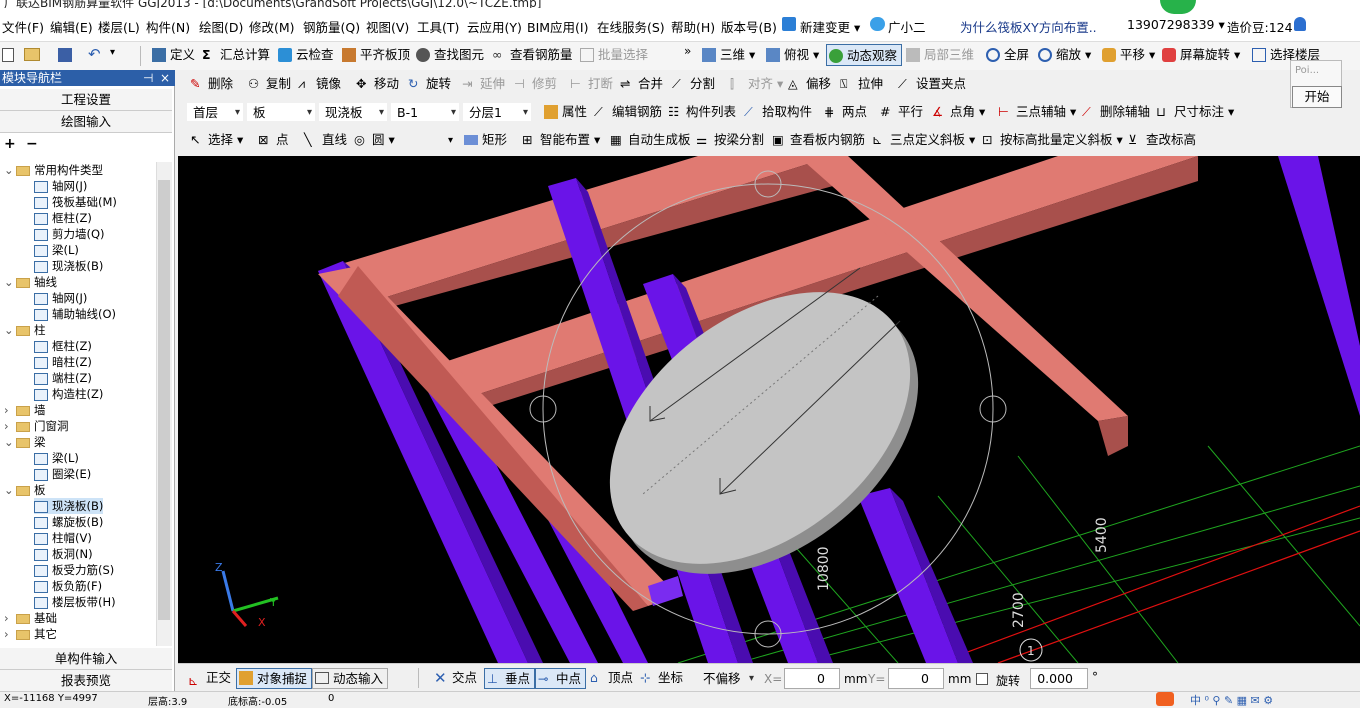  Describe the element at coordinates (1176, 24) in the screenshot. I see `phone-account: 13907298339 ▾` at that location.